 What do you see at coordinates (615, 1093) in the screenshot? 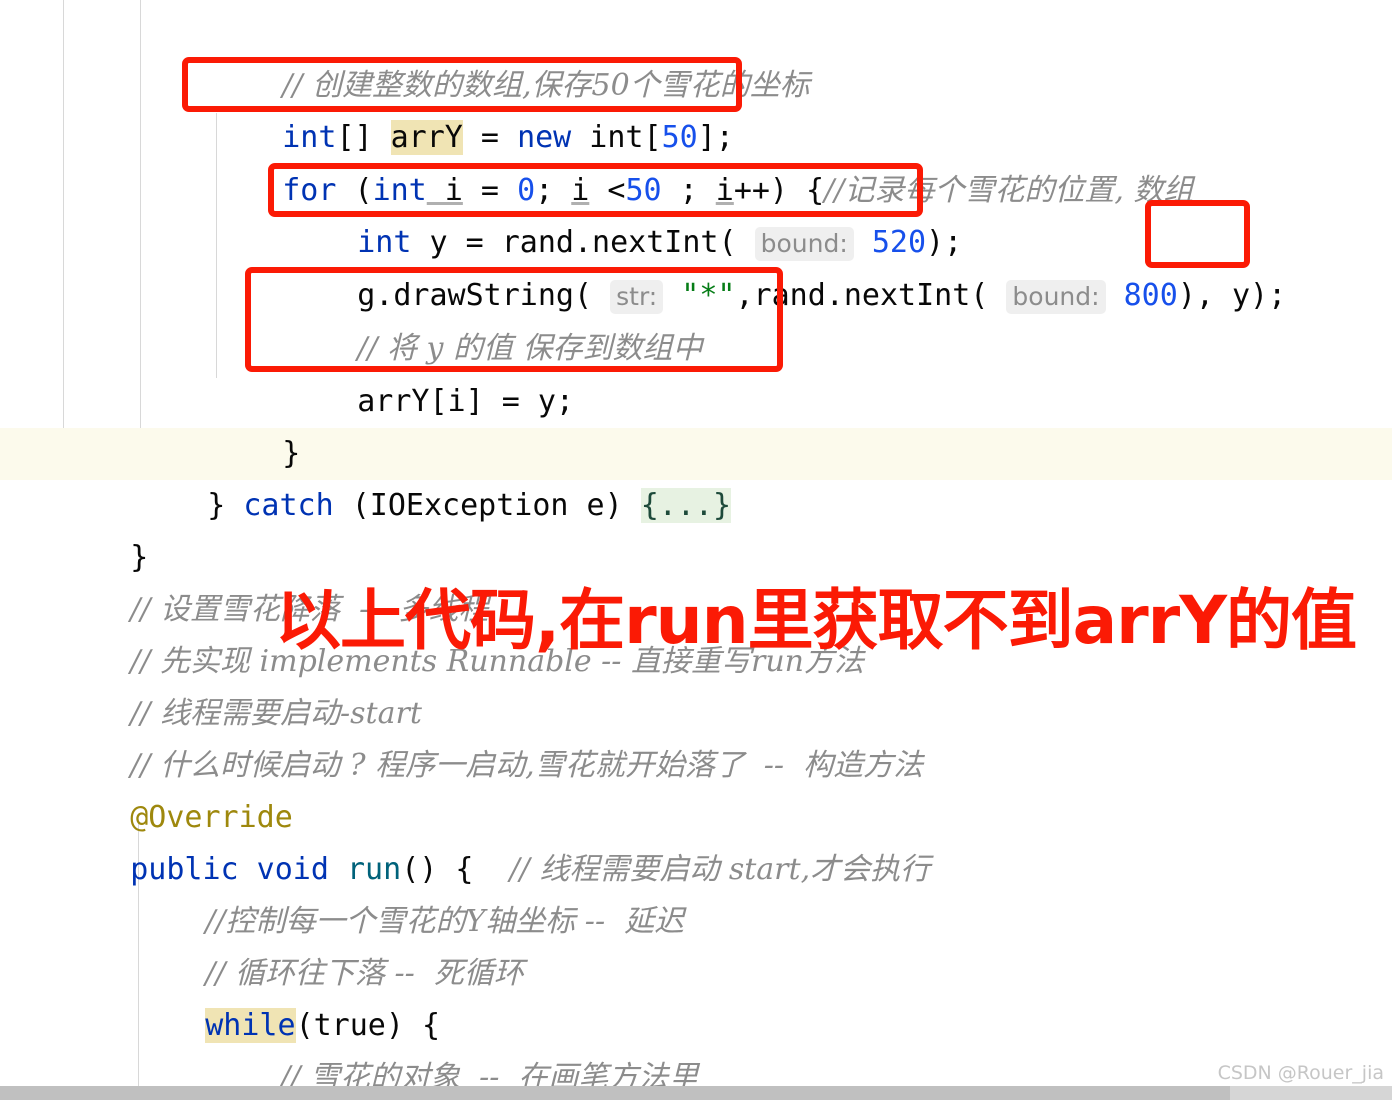
I see `horizontal-scrollbar-thumb` at bounding box center [615, 1093].